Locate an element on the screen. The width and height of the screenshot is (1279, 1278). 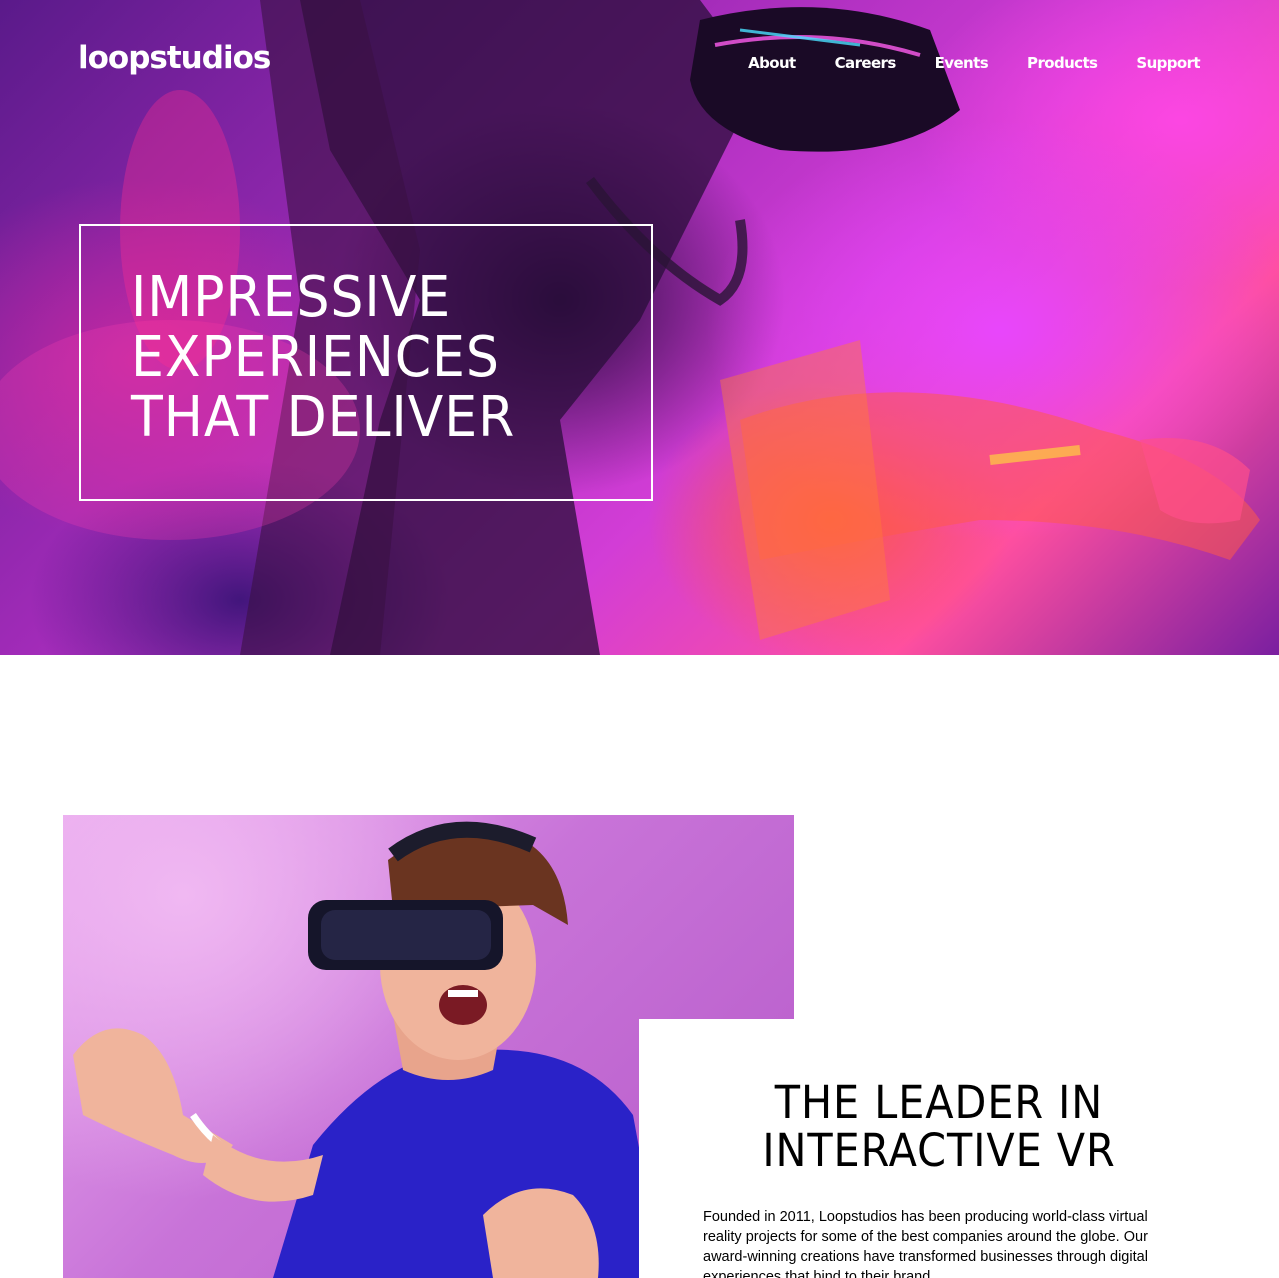
feature-title-line: INTERACTIVE VR is located at coordinates (939, 1150).